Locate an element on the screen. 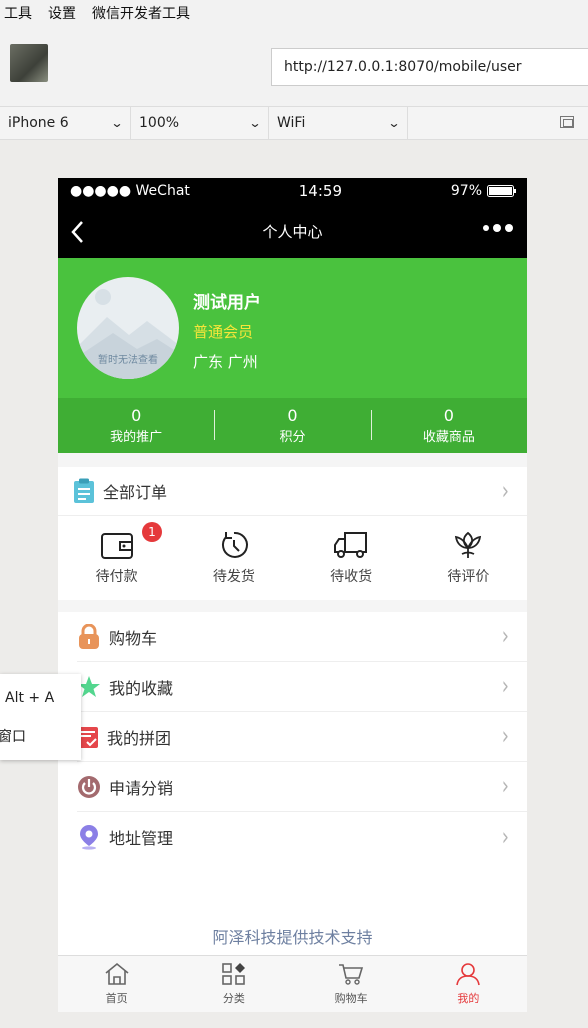  menu-settings: 设置 is located at coordinates (62, 13).